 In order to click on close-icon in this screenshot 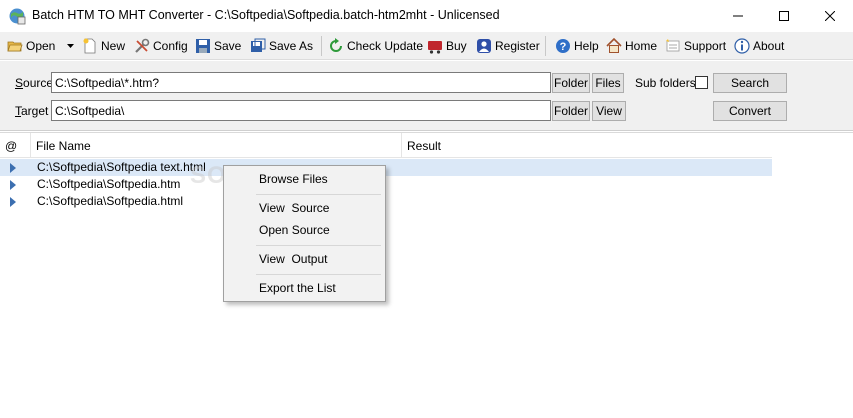, I will do `click(830, 16)`.